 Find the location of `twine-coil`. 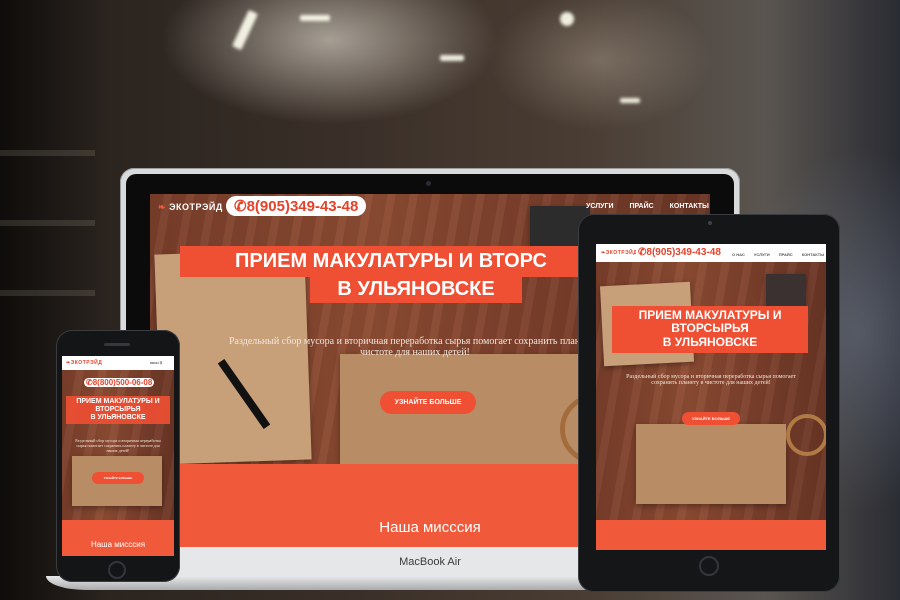

twine-coil is located at coordinates (806, 435).